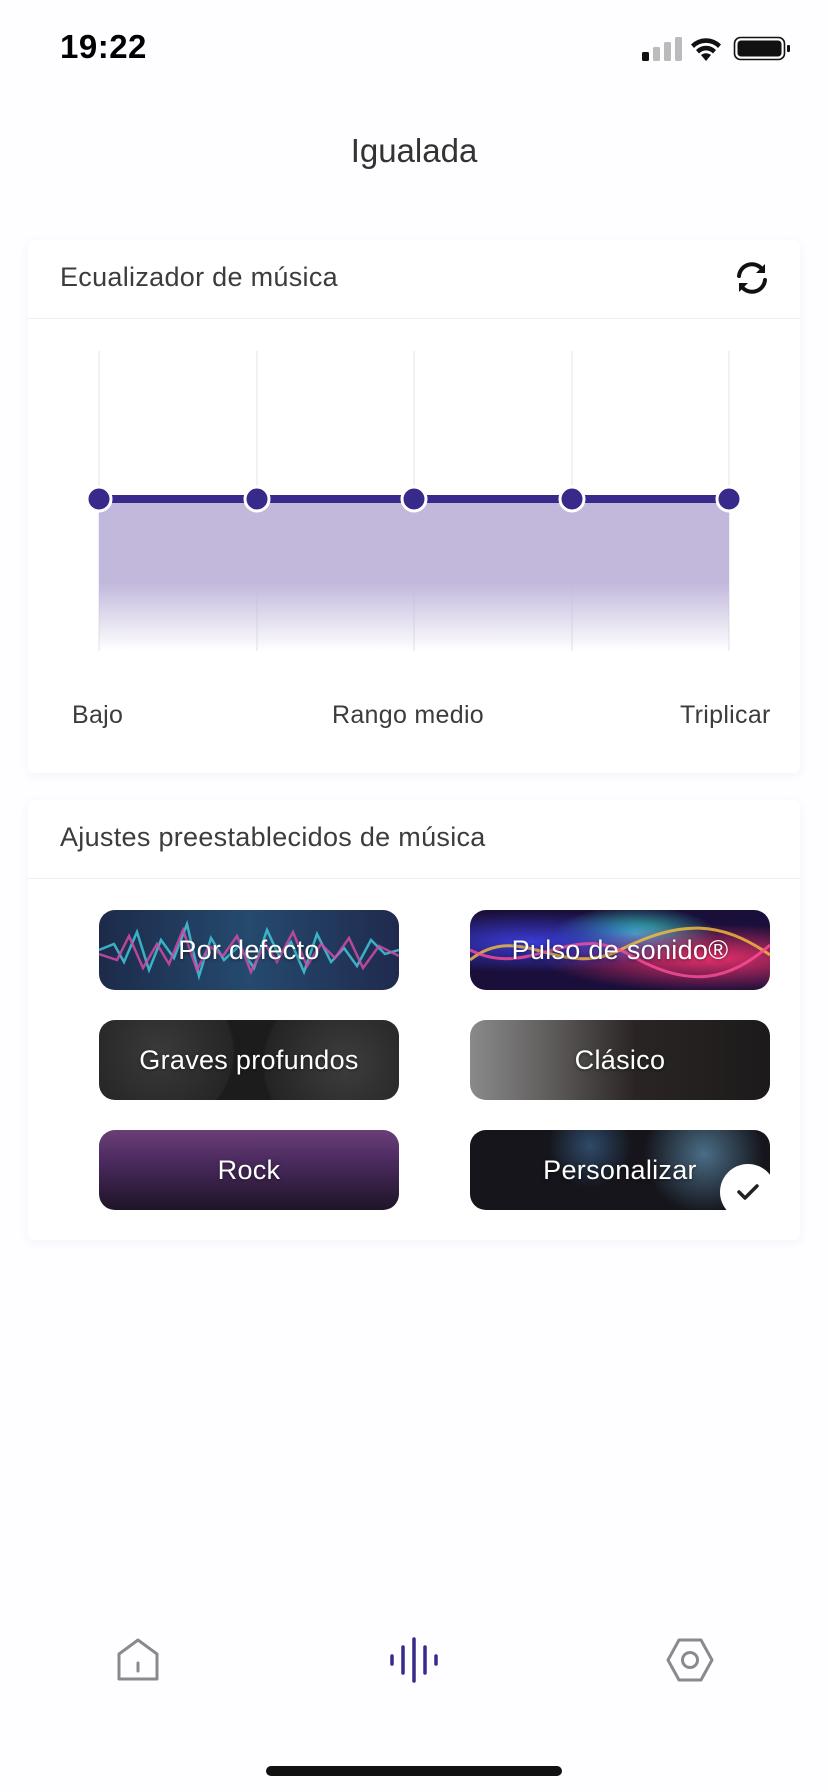 Image resolution: width=828 pixels, height=1792 pixels. I want to click on preset-customize-button: Personalizar, so click(623, 1175).